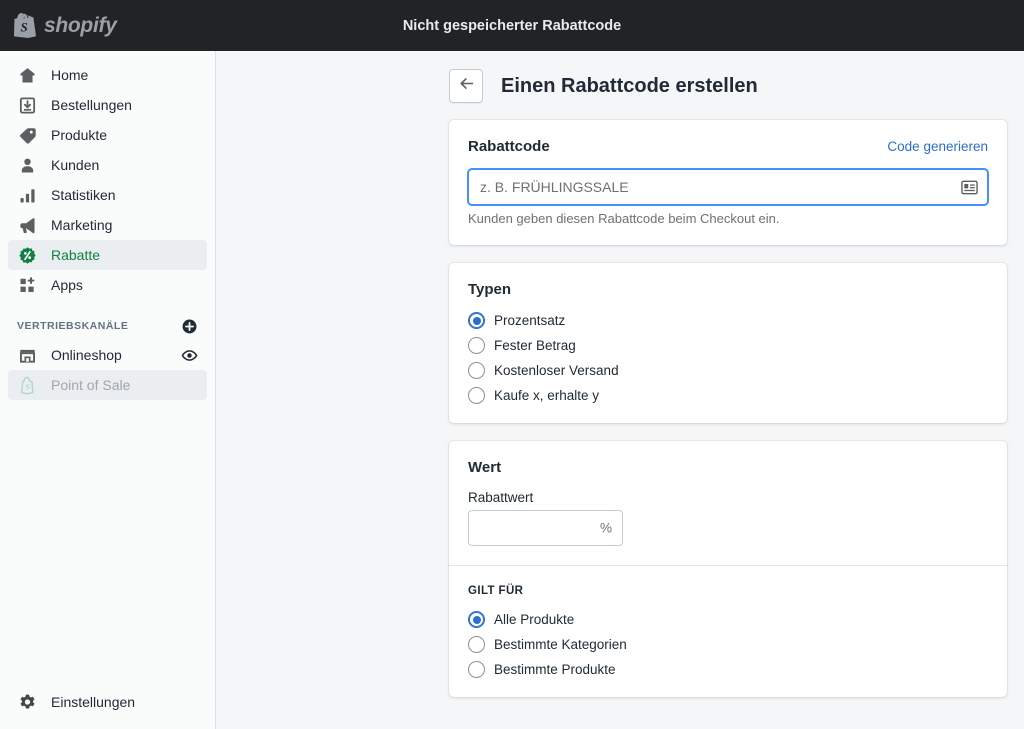 This screenshot has height=729, width=1024. I want to click on arrow-left-icon, so click(466, 86).